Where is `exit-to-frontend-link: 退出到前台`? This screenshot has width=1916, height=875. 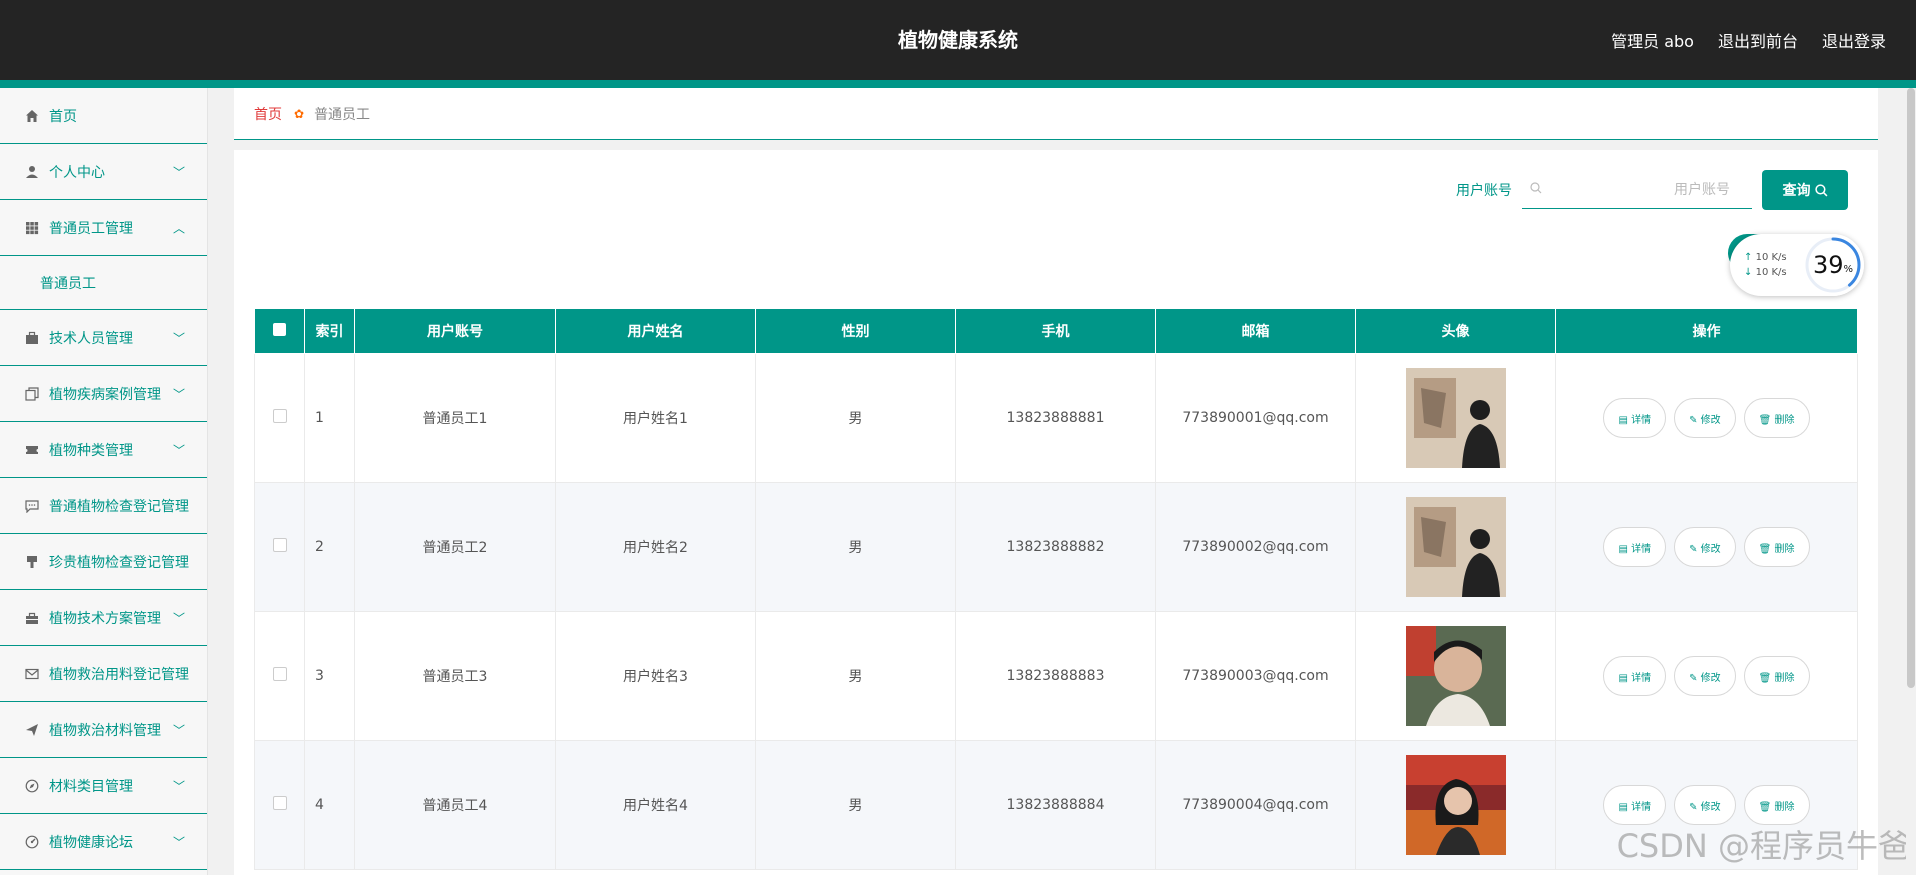
exit-to-frontend-link: 退出到前台 is located at coordinates (1758, 40).